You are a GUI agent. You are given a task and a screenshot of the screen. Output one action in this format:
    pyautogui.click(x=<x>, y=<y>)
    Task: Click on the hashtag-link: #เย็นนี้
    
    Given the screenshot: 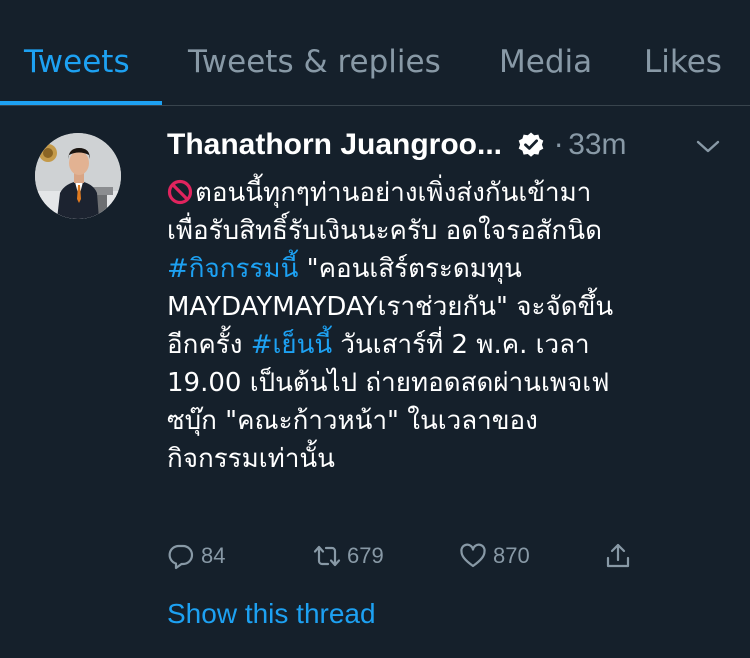 What is the action you would take?
    pyautogui.click(x=291, y=345)
    